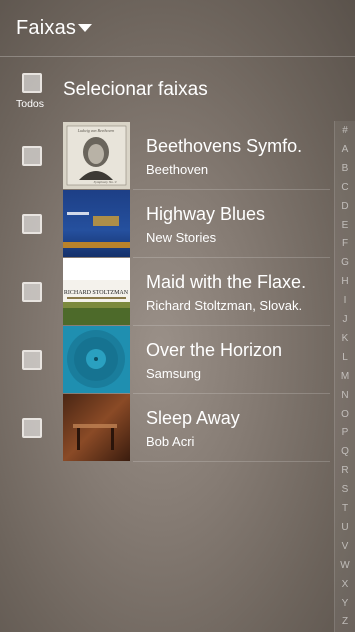 The height and width of the screenshot is (632, 355). What do you see at coordinates (177, 28) in the screenshot?
I see `header: Faixas` at bounding box center [177, 28].